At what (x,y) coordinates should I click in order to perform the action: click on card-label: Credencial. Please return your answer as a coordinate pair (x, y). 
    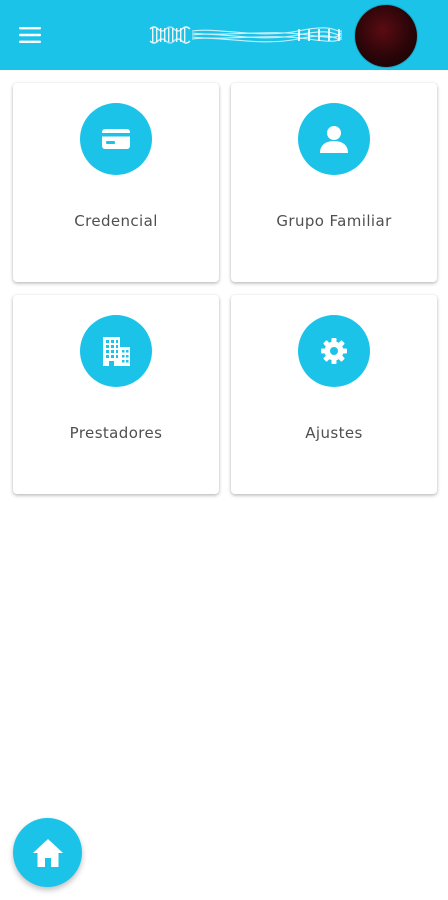
    Looking at the image, I should click on (116, 221).